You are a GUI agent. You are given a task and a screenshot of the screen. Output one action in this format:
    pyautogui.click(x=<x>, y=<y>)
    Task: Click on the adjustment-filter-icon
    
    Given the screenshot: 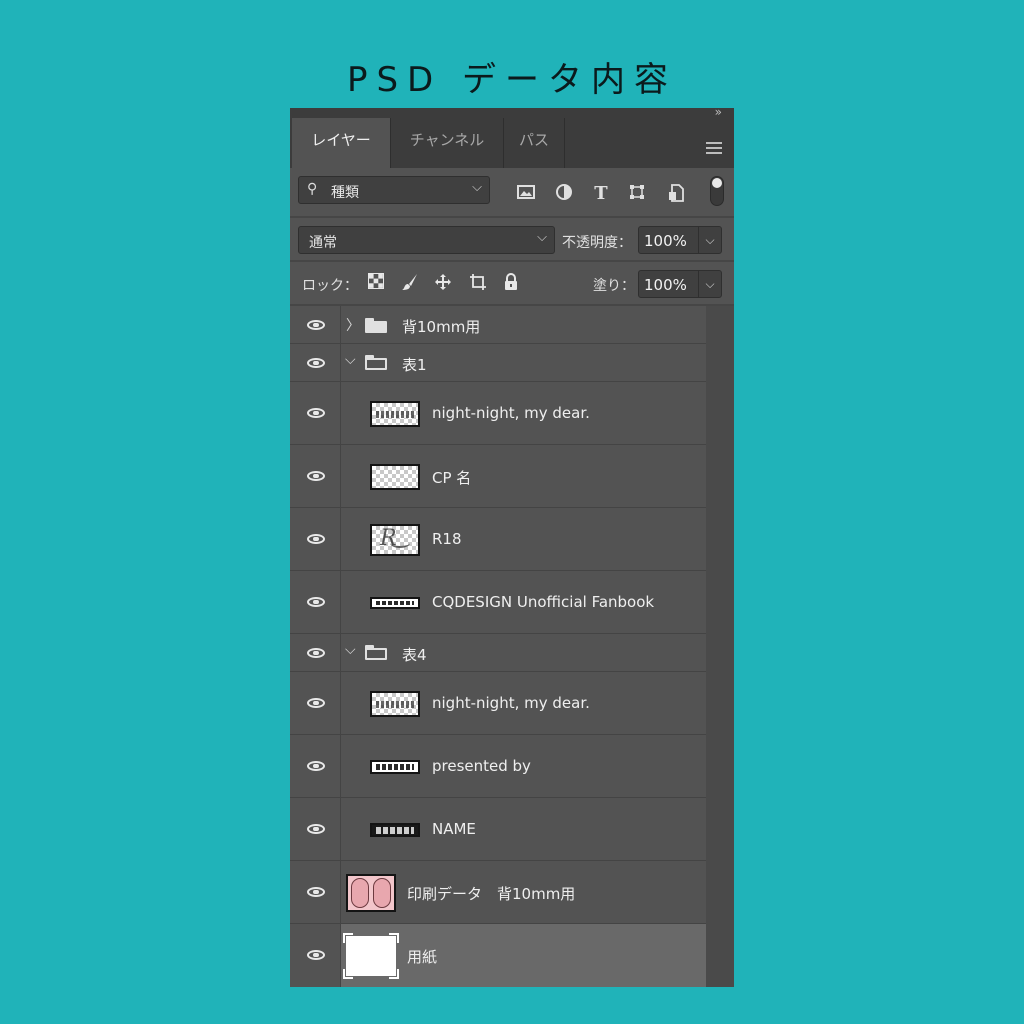 What is the action you would take?
    pyautogui.click(x=564, y=194)
    